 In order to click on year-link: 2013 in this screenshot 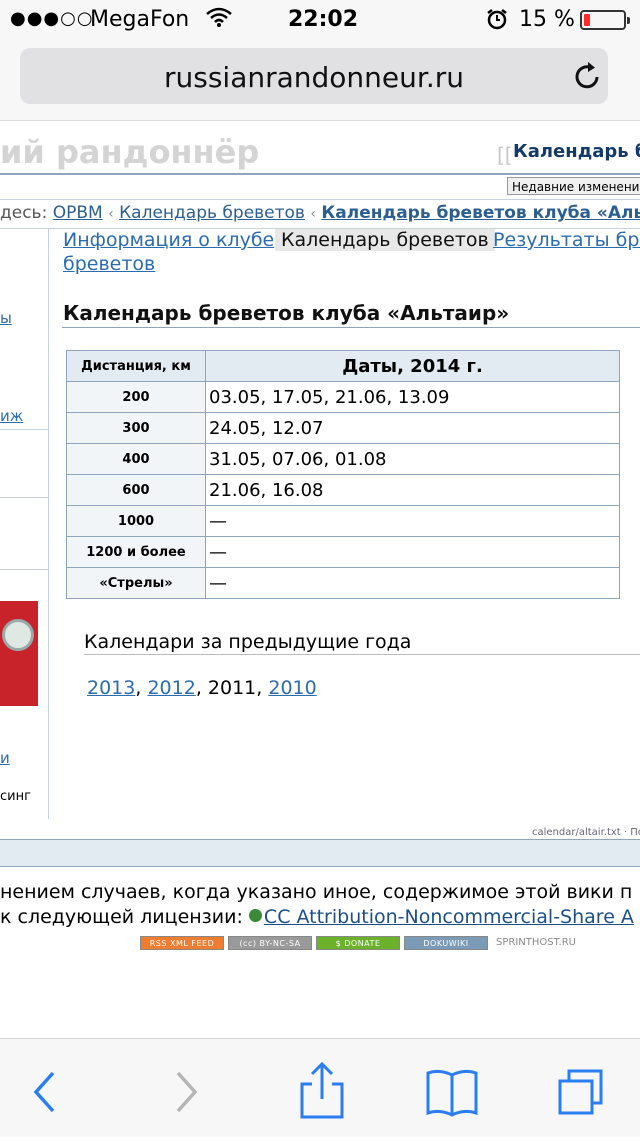, I will do `click(111, 688)`.